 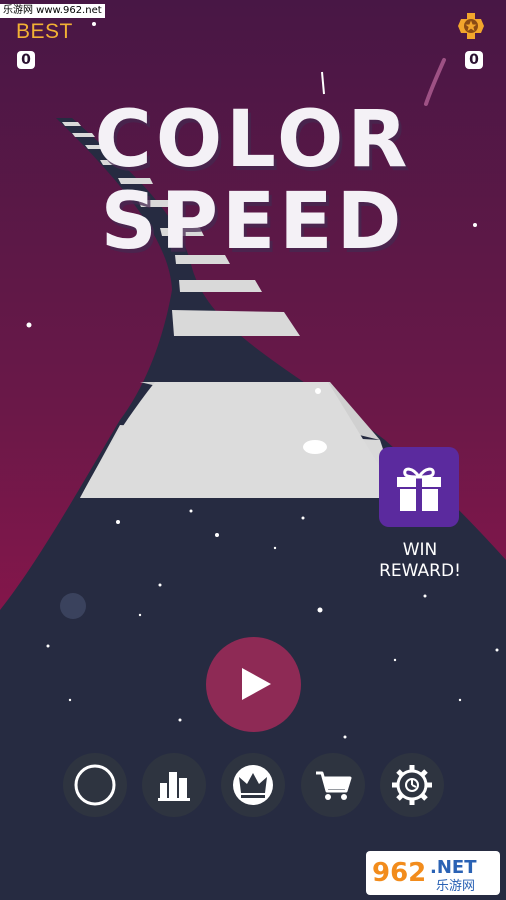 I want to click on crown-icon, so click(x=253, y=785).